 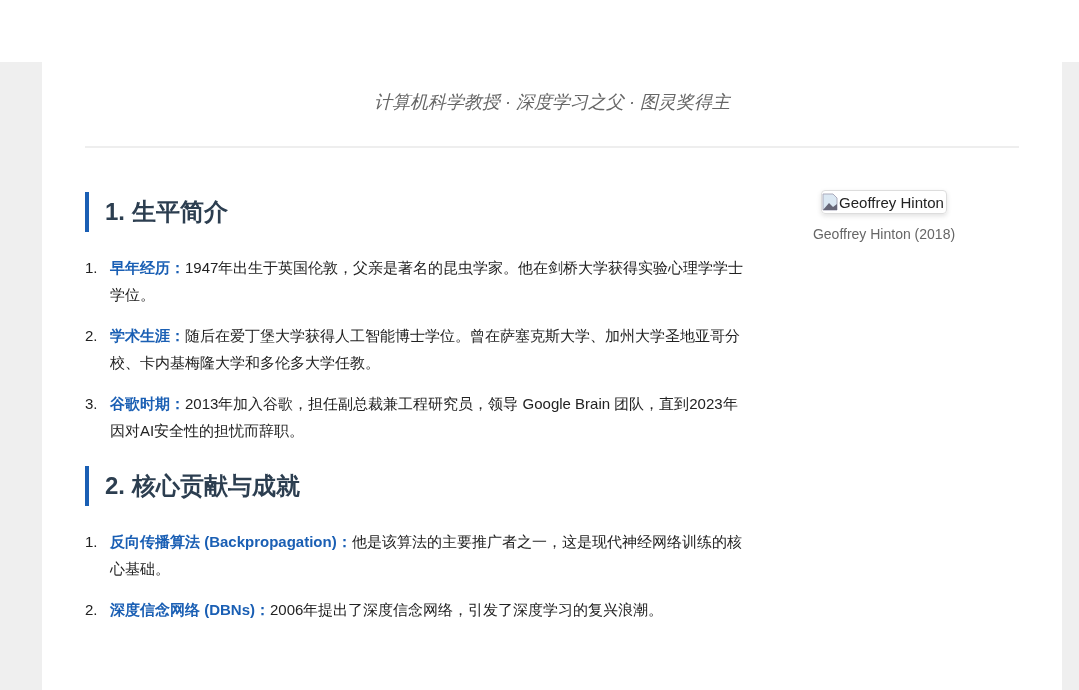 What do you see at coordinates (424, 417) in the screenshot?
I see `list-item-text: 谷歌时期：2013年加入谷歌，担任副总裁兼工程研究员，领导 Google Brain 团队，直到2023年因对AI安全性的担忧而辞职。` at bounding box center [424, 417].